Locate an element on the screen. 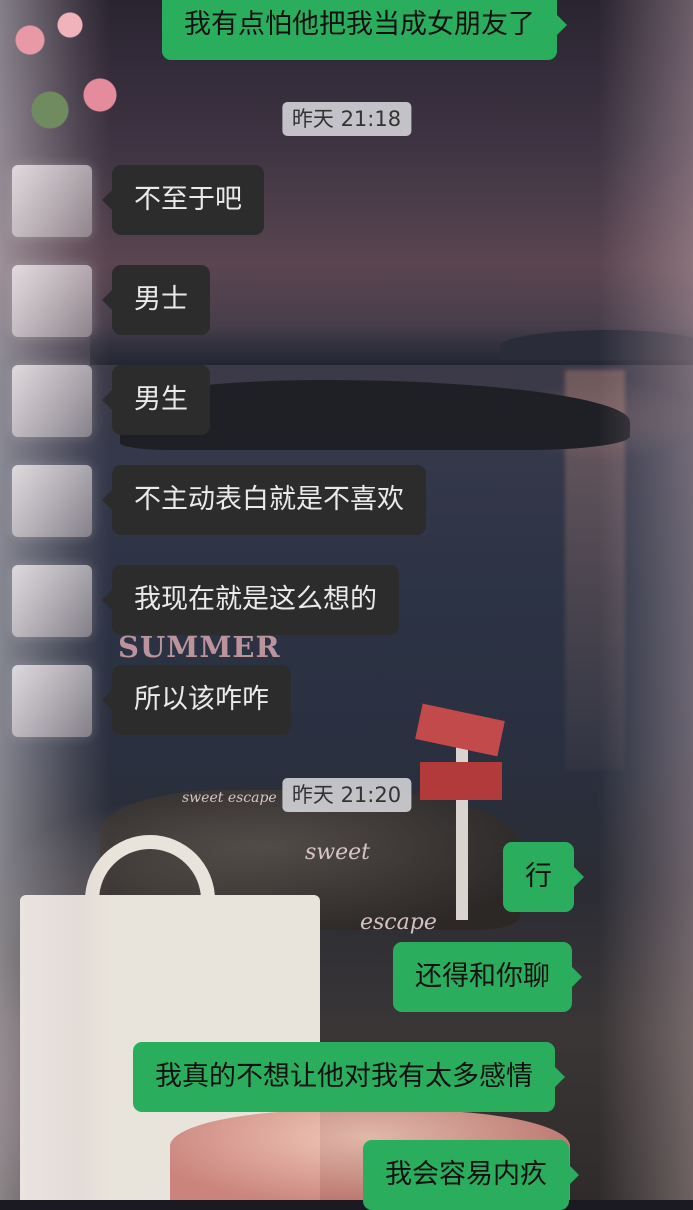 Image resolution: width=693 pixels, height=1210 pixels. wallpaper-flowers is located at coordinates (70, 75).